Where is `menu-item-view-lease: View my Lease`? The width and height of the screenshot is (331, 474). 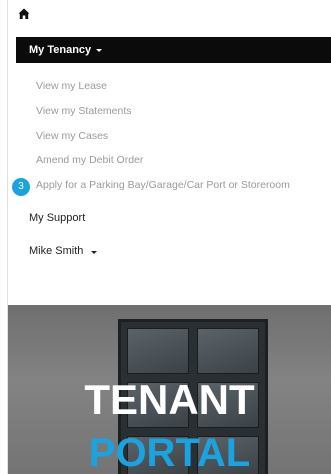
menu-item-view-lease: View my Lease is located at coordinates (71, 86).